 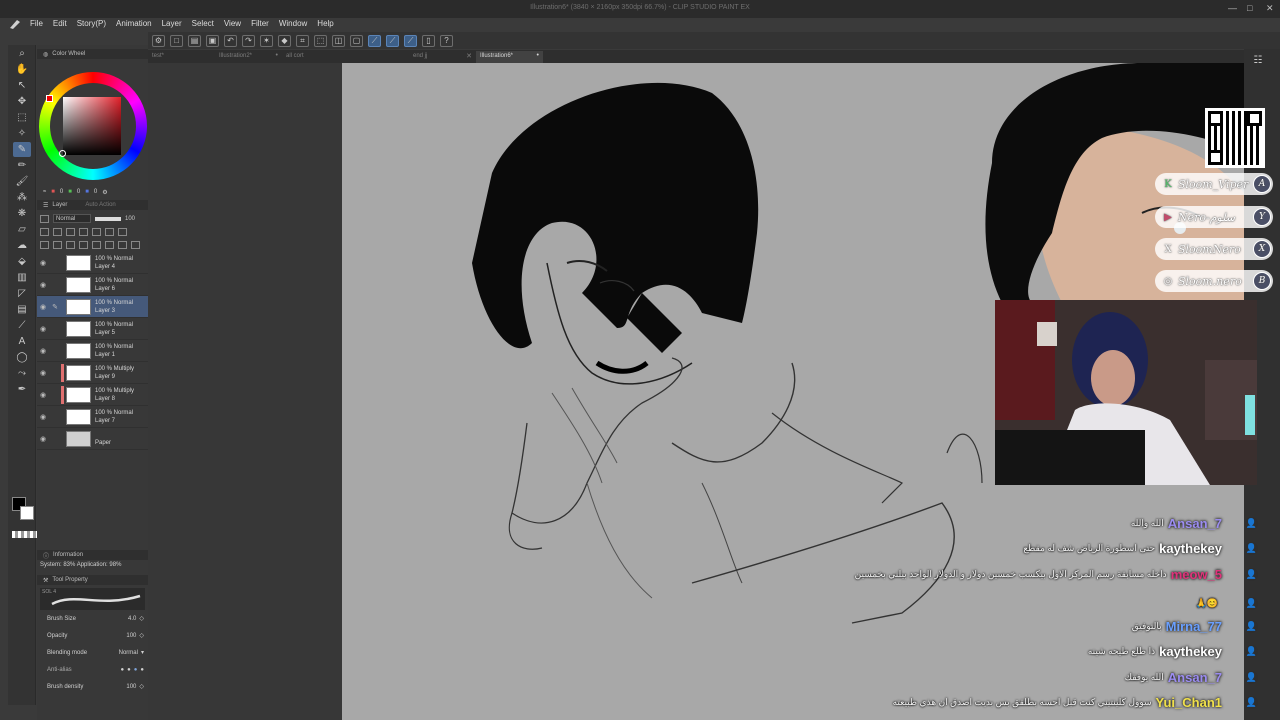 What do you see at coordinates (92, 307) in the screenshot?
I see `layer-row: ◉ ✎ 100 % Normal Layer 3` at bounding box center [92, 307].